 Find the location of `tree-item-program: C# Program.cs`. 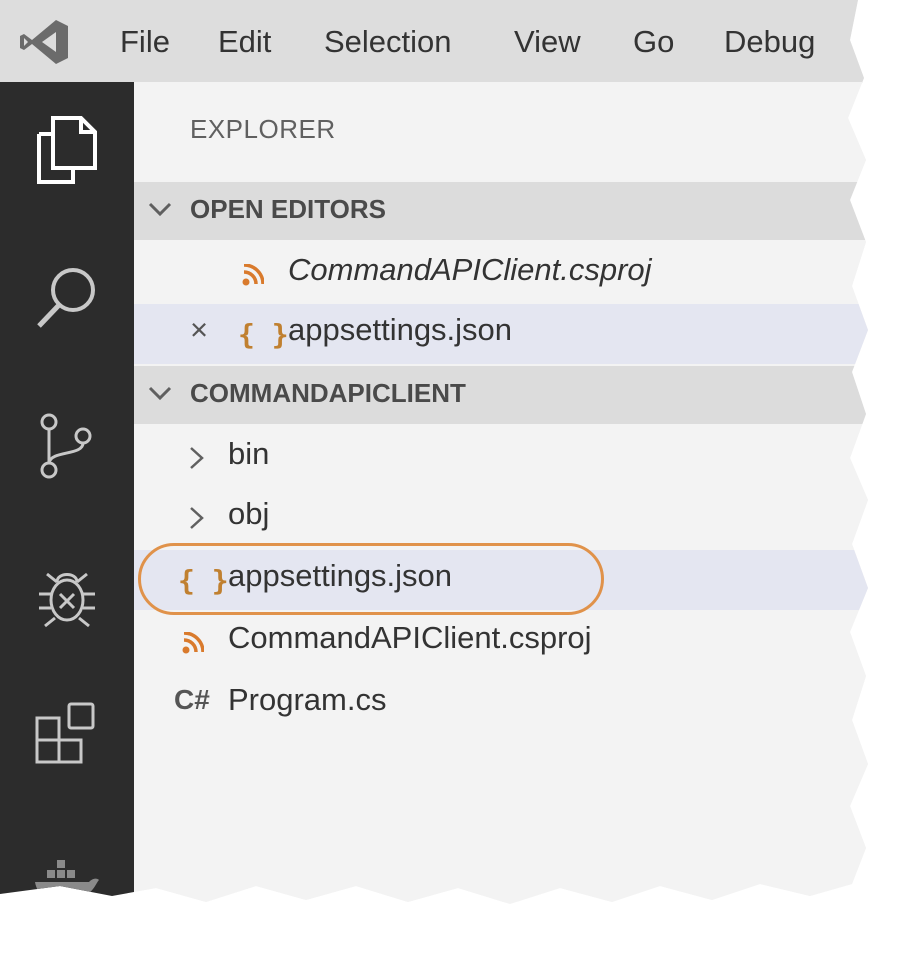

tree-item-program: C# Program.cs is located at coordinates (501, 704).